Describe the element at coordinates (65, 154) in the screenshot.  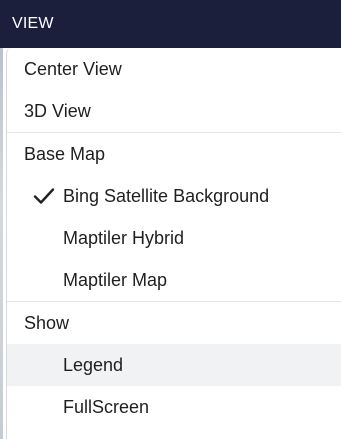
I see `base-map-heading: Base Map` at that location.